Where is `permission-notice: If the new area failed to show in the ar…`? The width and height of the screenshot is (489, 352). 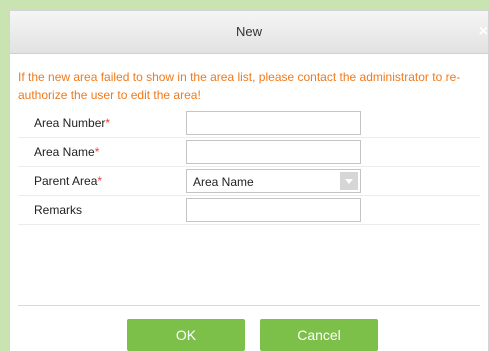
permission-notice: If the new area failed to show in the ar… is located at coordinates (239, 86).